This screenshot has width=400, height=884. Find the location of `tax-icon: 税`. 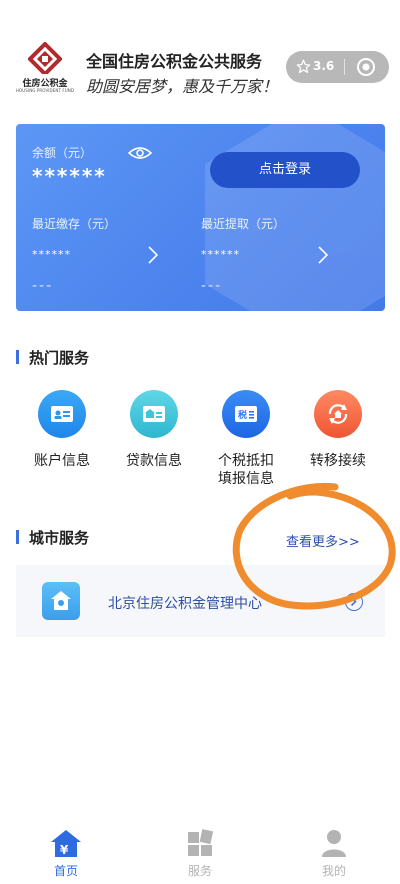

tax-icon: 税 is located at coordinates (246, 414).